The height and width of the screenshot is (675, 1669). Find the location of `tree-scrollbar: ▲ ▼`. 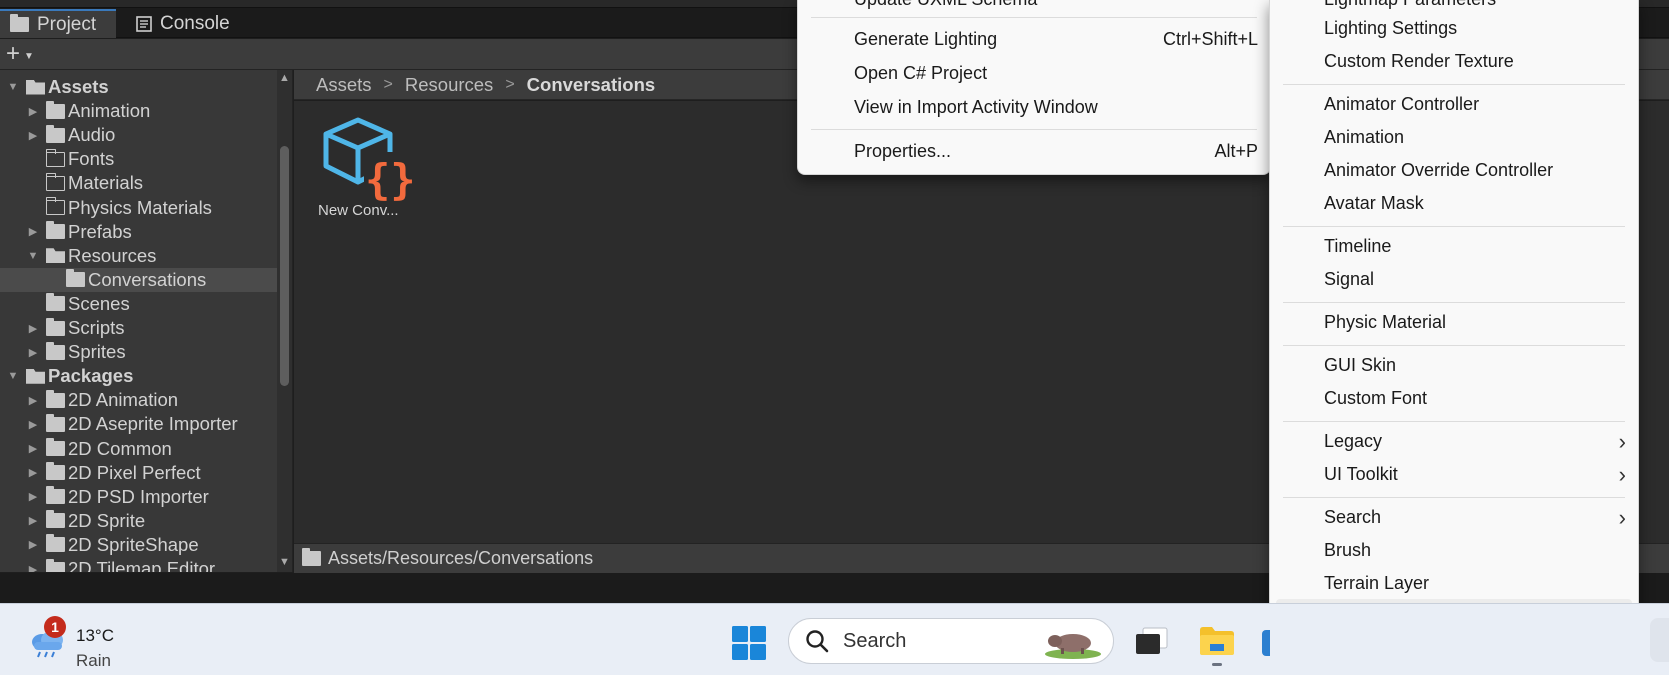

tree-scrollbar: ▲ ▼ is located at coordinates (284, 321).